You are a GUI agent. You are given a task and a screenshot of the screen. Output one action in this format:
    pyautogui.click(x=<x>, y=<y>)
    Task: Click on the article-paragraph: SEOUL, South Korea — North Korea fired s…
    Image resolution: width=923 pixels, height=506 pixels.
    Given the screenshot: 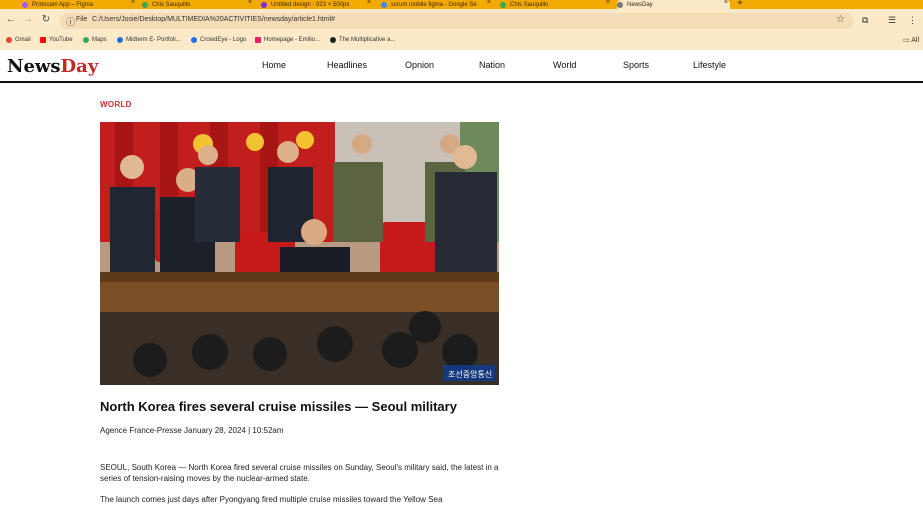 What is the action you would take?
    pyautogui.click(x=299, y=473)
    